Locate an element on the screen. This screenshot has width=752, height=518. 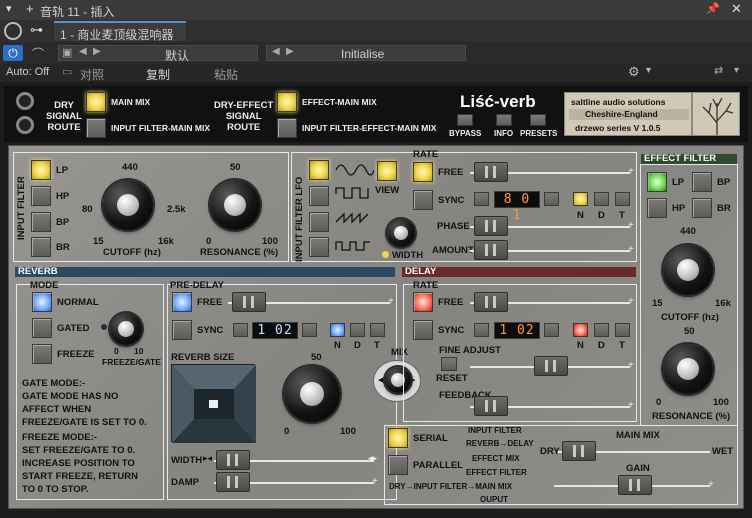
reverb-size-knob is located at coordinates (312, 394).